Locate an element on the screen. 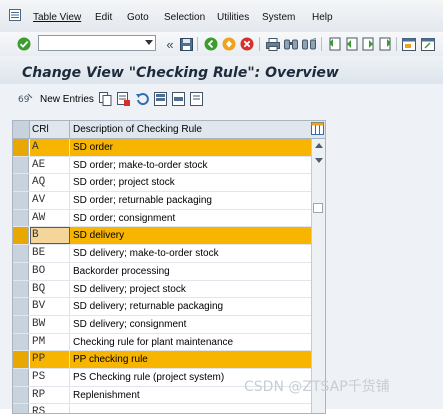  checking-rule-description-cell: SD delivery; project stock is located at coordinates (190, 289).